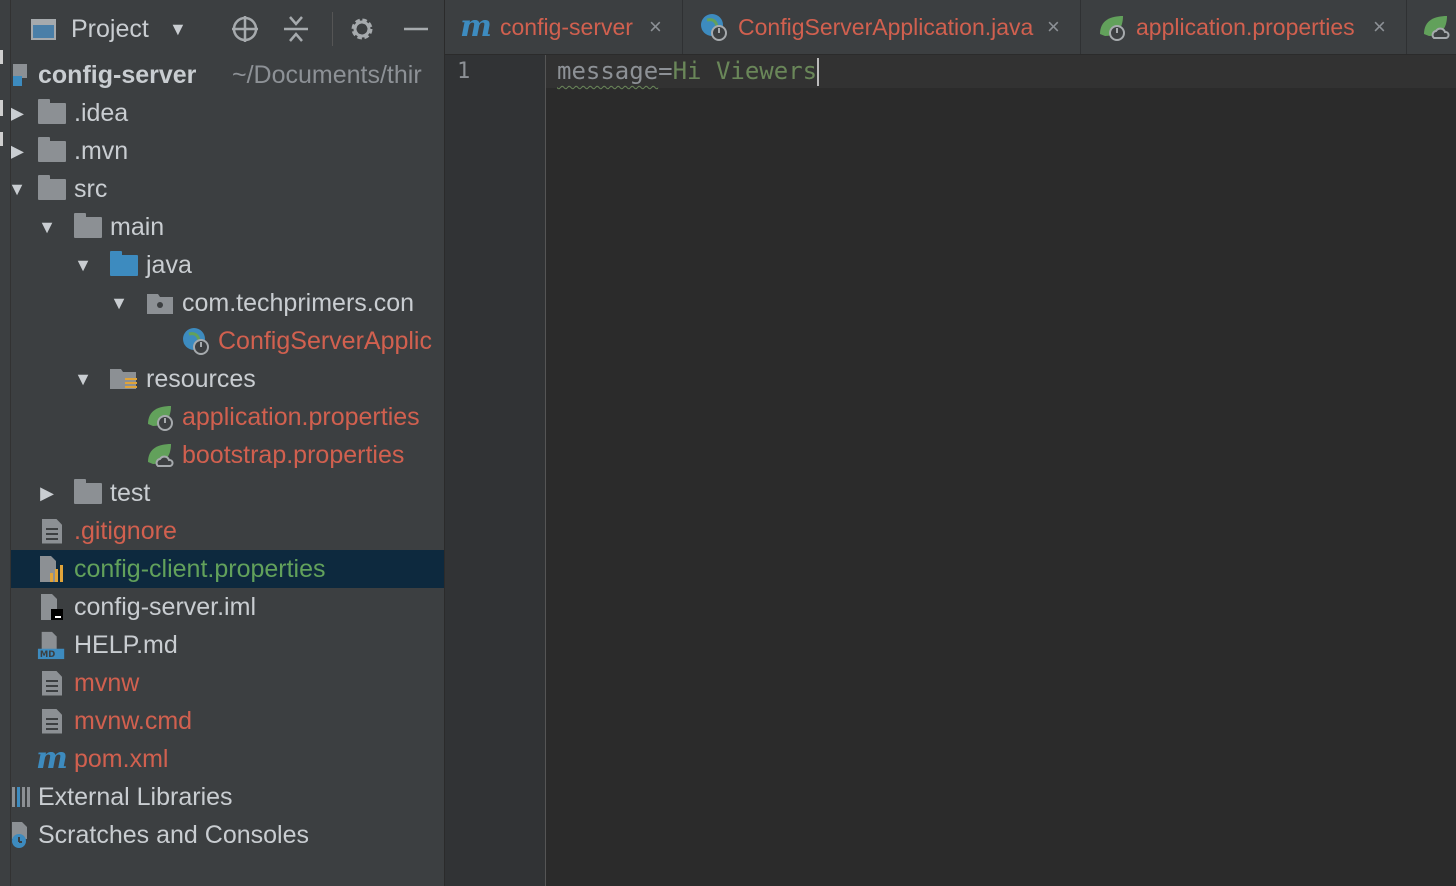 Image resolution: width=1456 pixels, height=886 pixels. I want to click on tree-label: bootstrap.properties, so click(293, 454).